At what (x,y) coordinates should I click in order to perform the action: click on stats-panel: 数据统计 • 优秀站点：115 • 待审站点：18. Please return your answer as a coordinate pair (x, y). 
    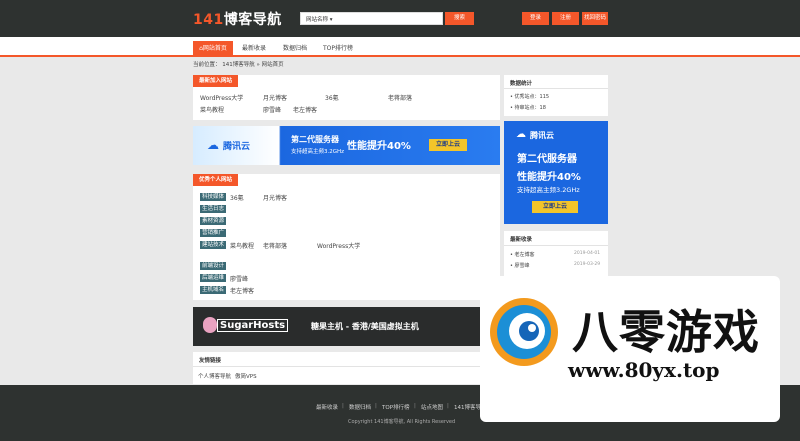
    Looking at the image, I should click on (556, 95).